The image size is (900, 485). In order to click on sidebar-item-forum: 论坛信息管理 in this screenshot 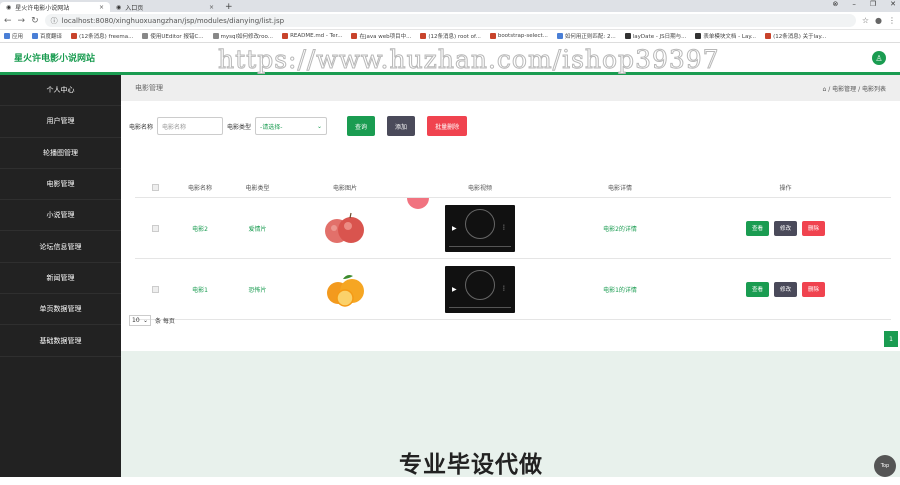, I will do `click(60, 247)`.